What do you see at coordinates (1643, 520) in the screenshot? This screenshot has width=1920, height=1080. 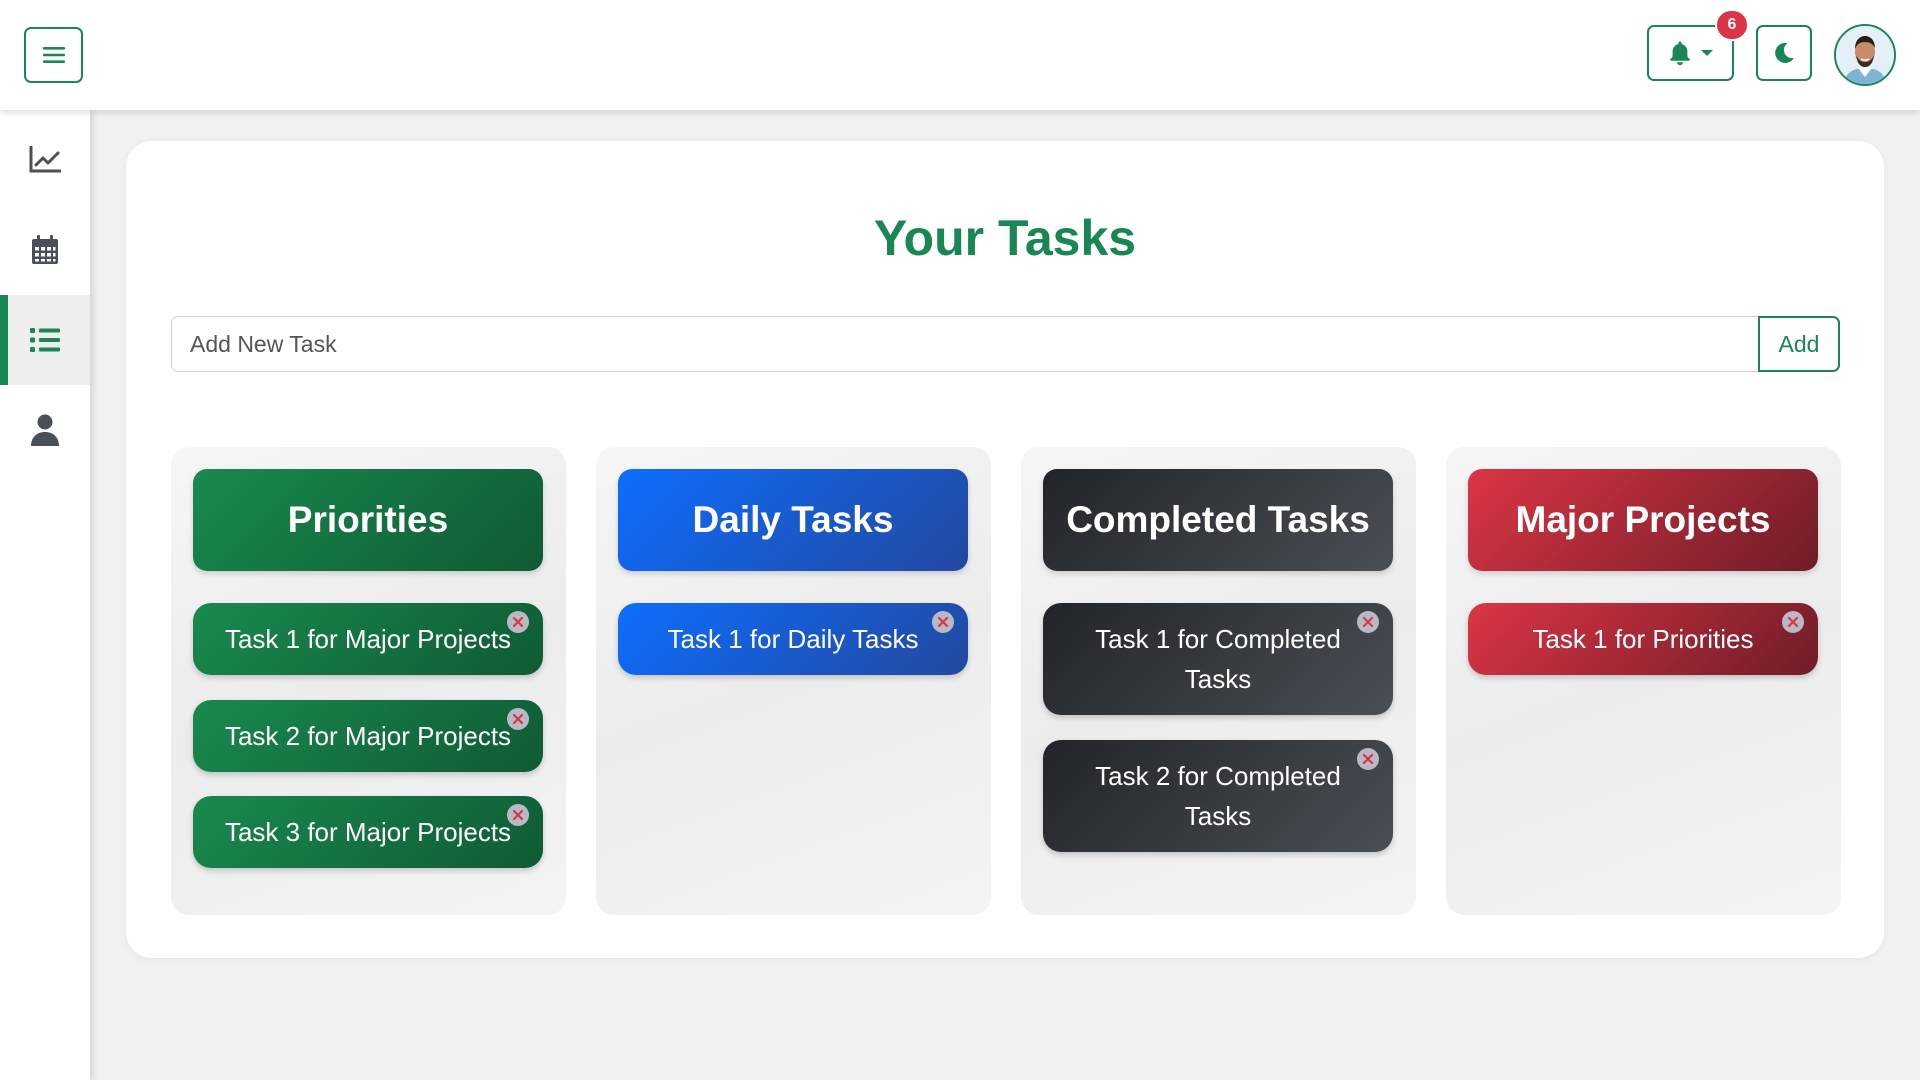 I see `column-header: Major Projects` at bounding box center [1643, 520].